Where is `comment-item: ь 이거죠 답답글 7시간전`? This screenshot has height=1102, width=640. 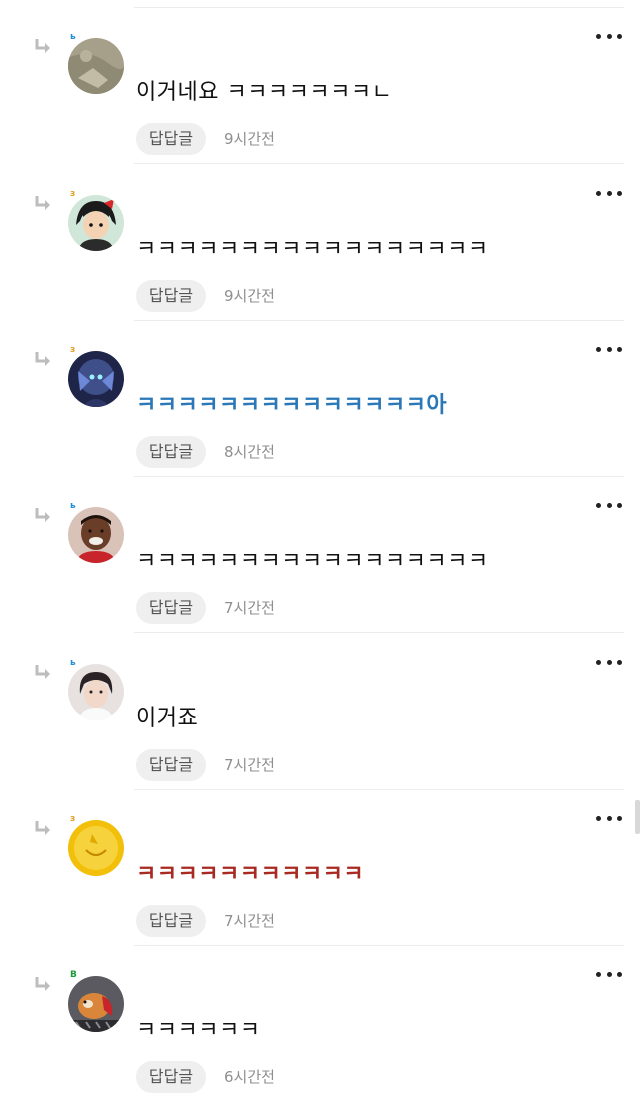
comment-item: ь 이거죠 답답글 7시간전 is located at coordinates (320, 712).